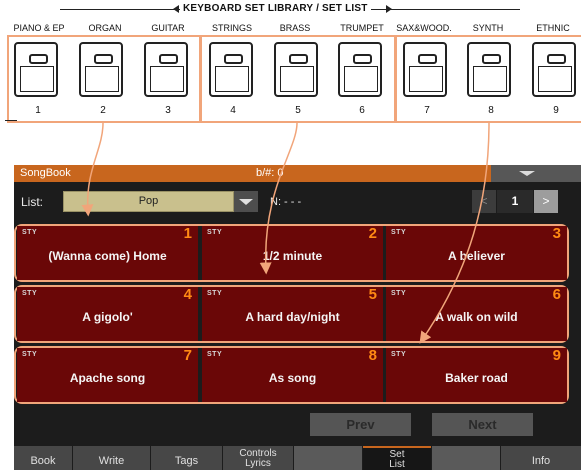 This screenshot has height=476, width=581. Describe the element at coordinates (527, 173) in the screenshot. I see `menu-arrow-icon` at that location.